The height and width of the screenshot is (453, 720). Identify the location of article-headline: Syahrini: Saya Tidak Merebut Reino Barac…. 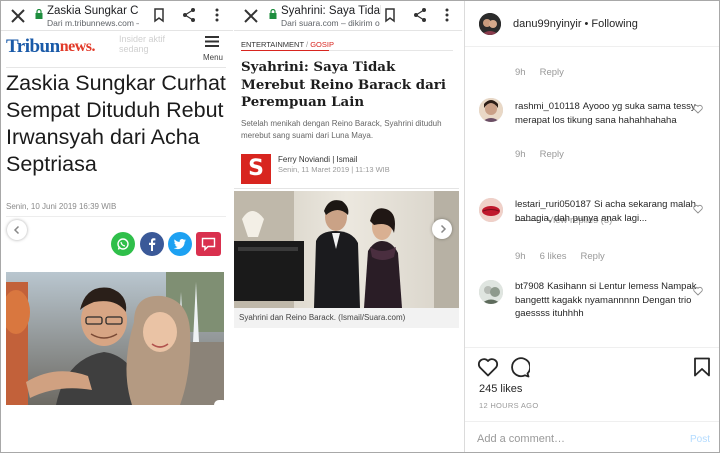
(343, 84).